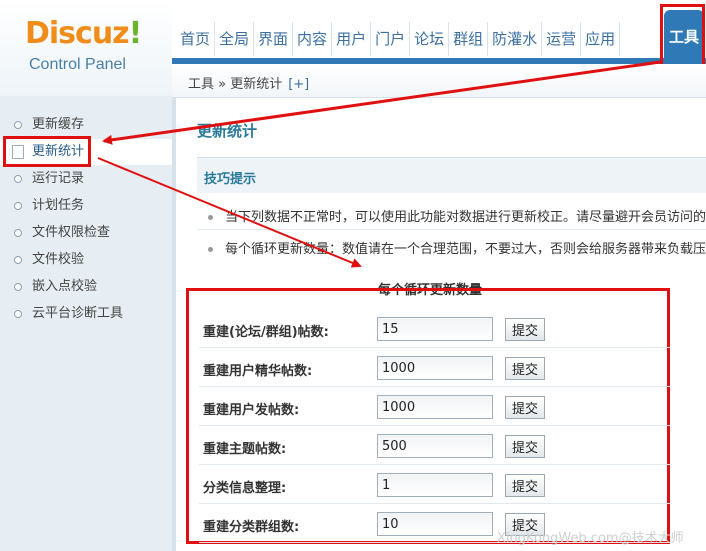 This screenshot has width=706, height=551. Describe the element at coordinates (451, 229) in the screenshot. I see `tip-divider` at that location.